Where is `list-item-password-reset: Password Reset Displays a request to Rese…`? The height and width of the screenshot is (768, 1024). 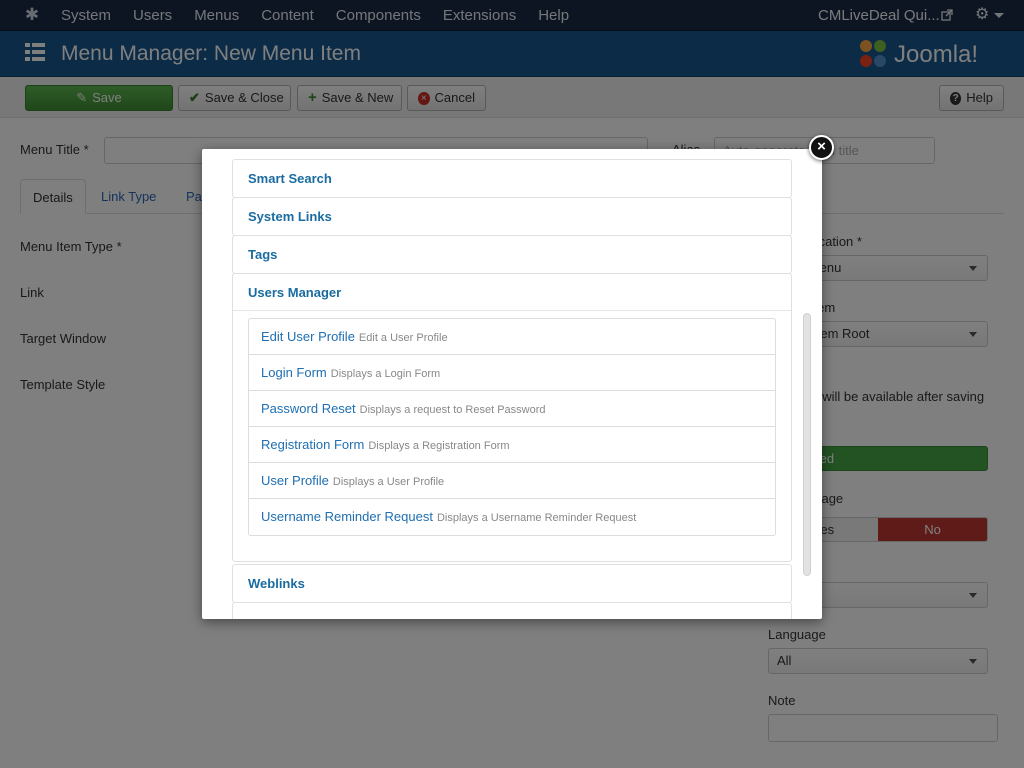
list-item-password-reset: Password Reset Displays a request to Rese… is located at coordinates (512, 409).